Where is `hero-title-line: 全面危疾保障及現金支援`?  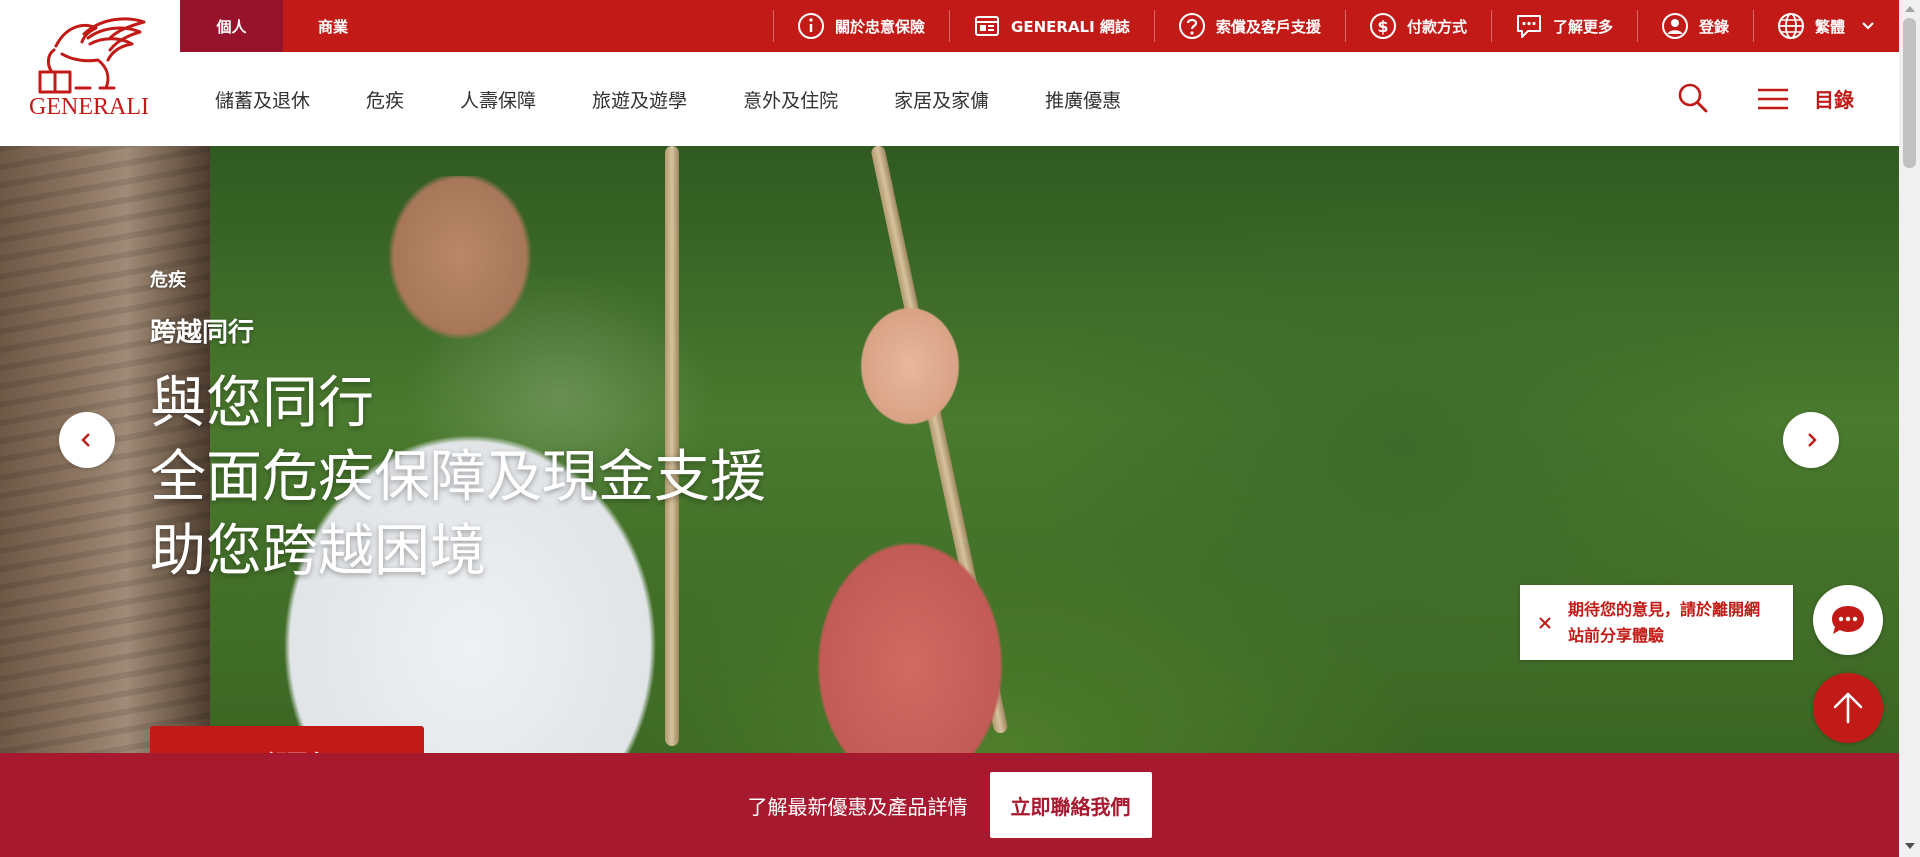
hero-title-line: 全面危疾保障及現金支援 is located at coordinates (458, 477).